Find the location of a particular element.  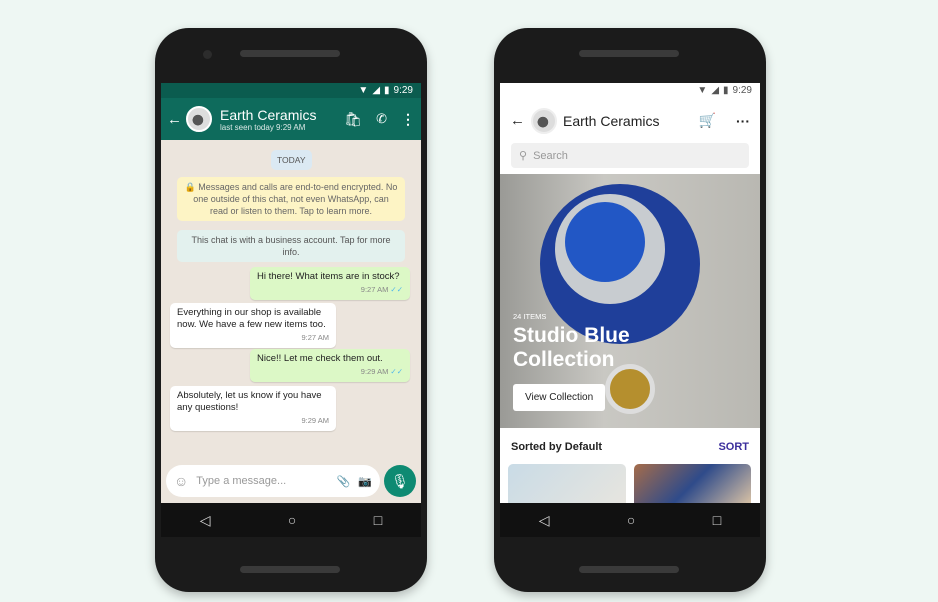

cart-icon: 🛒 is located at coordinates (707, 120).